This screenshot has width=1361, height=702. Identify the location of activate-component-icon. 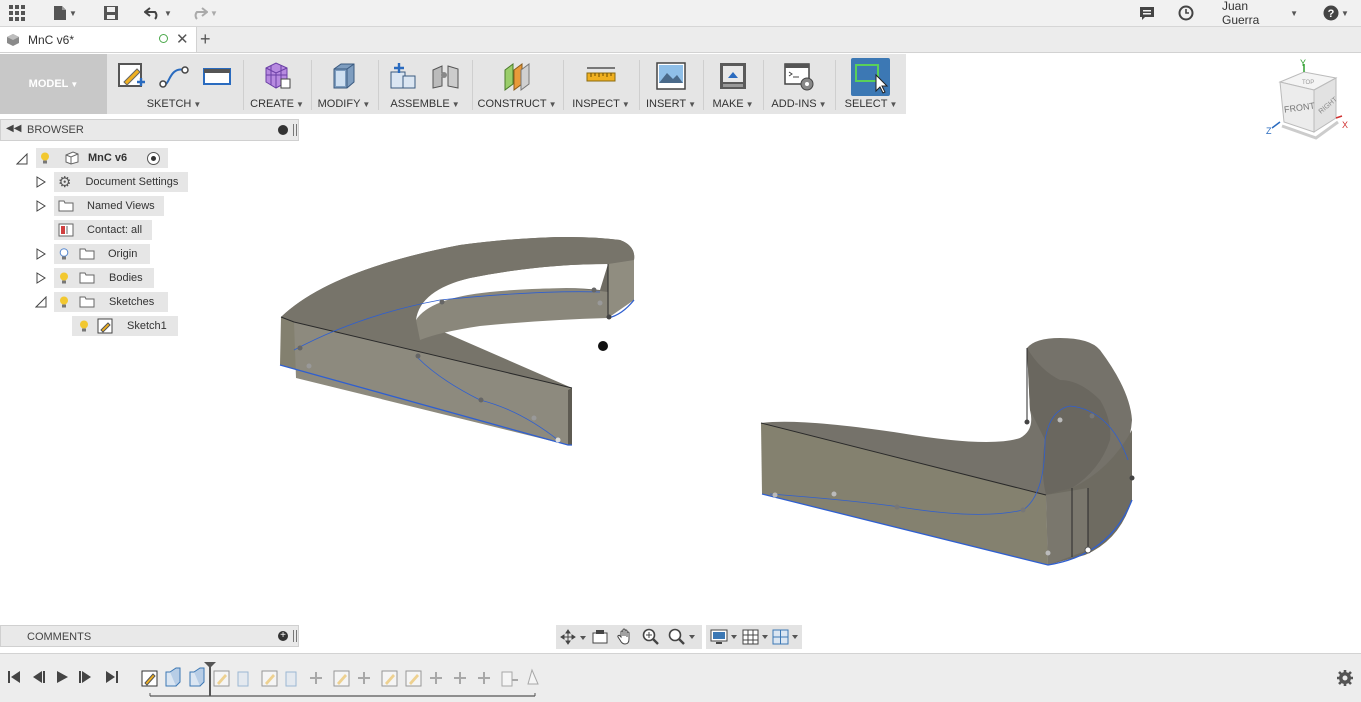
(153, 158).